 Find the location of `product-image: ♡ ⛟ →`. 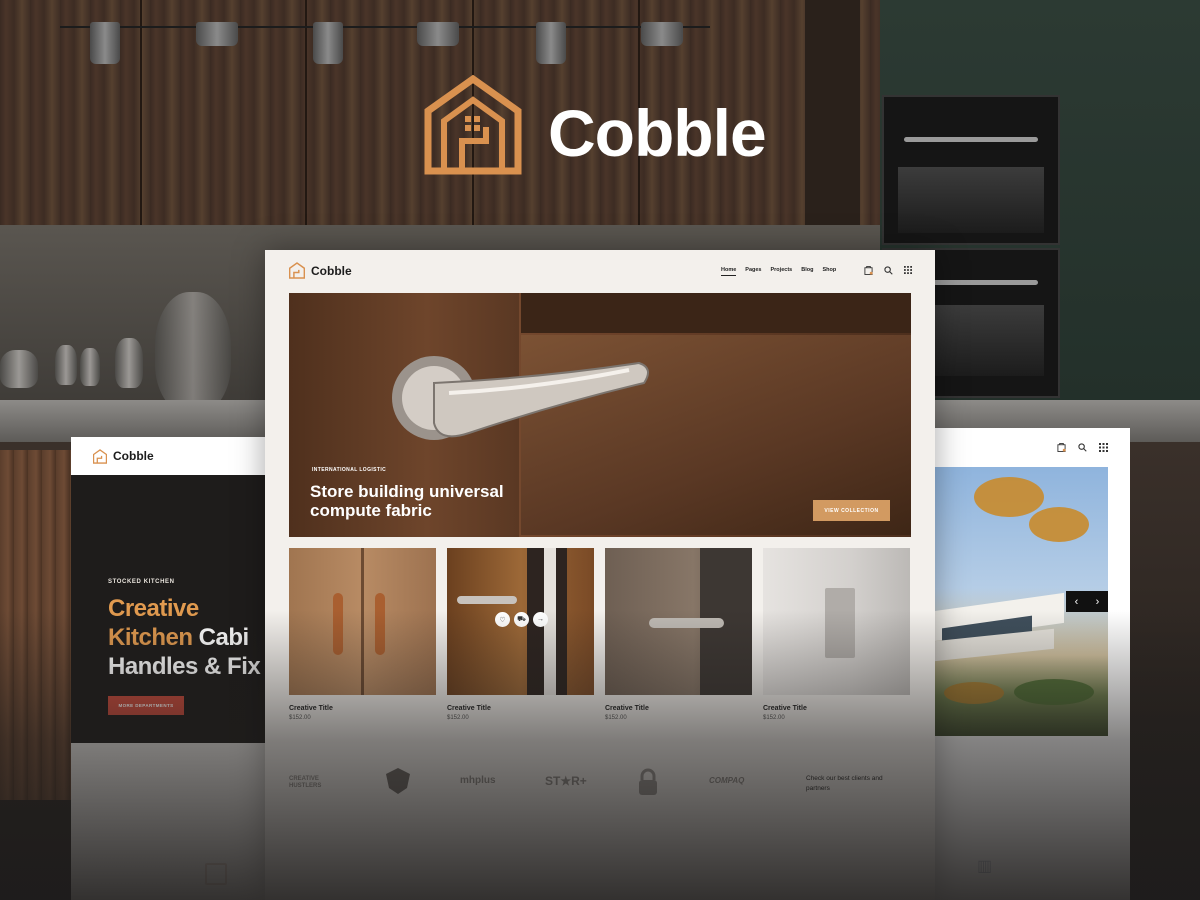

product-image: ♡ ⛟ → is located at coordinates (520, 621).